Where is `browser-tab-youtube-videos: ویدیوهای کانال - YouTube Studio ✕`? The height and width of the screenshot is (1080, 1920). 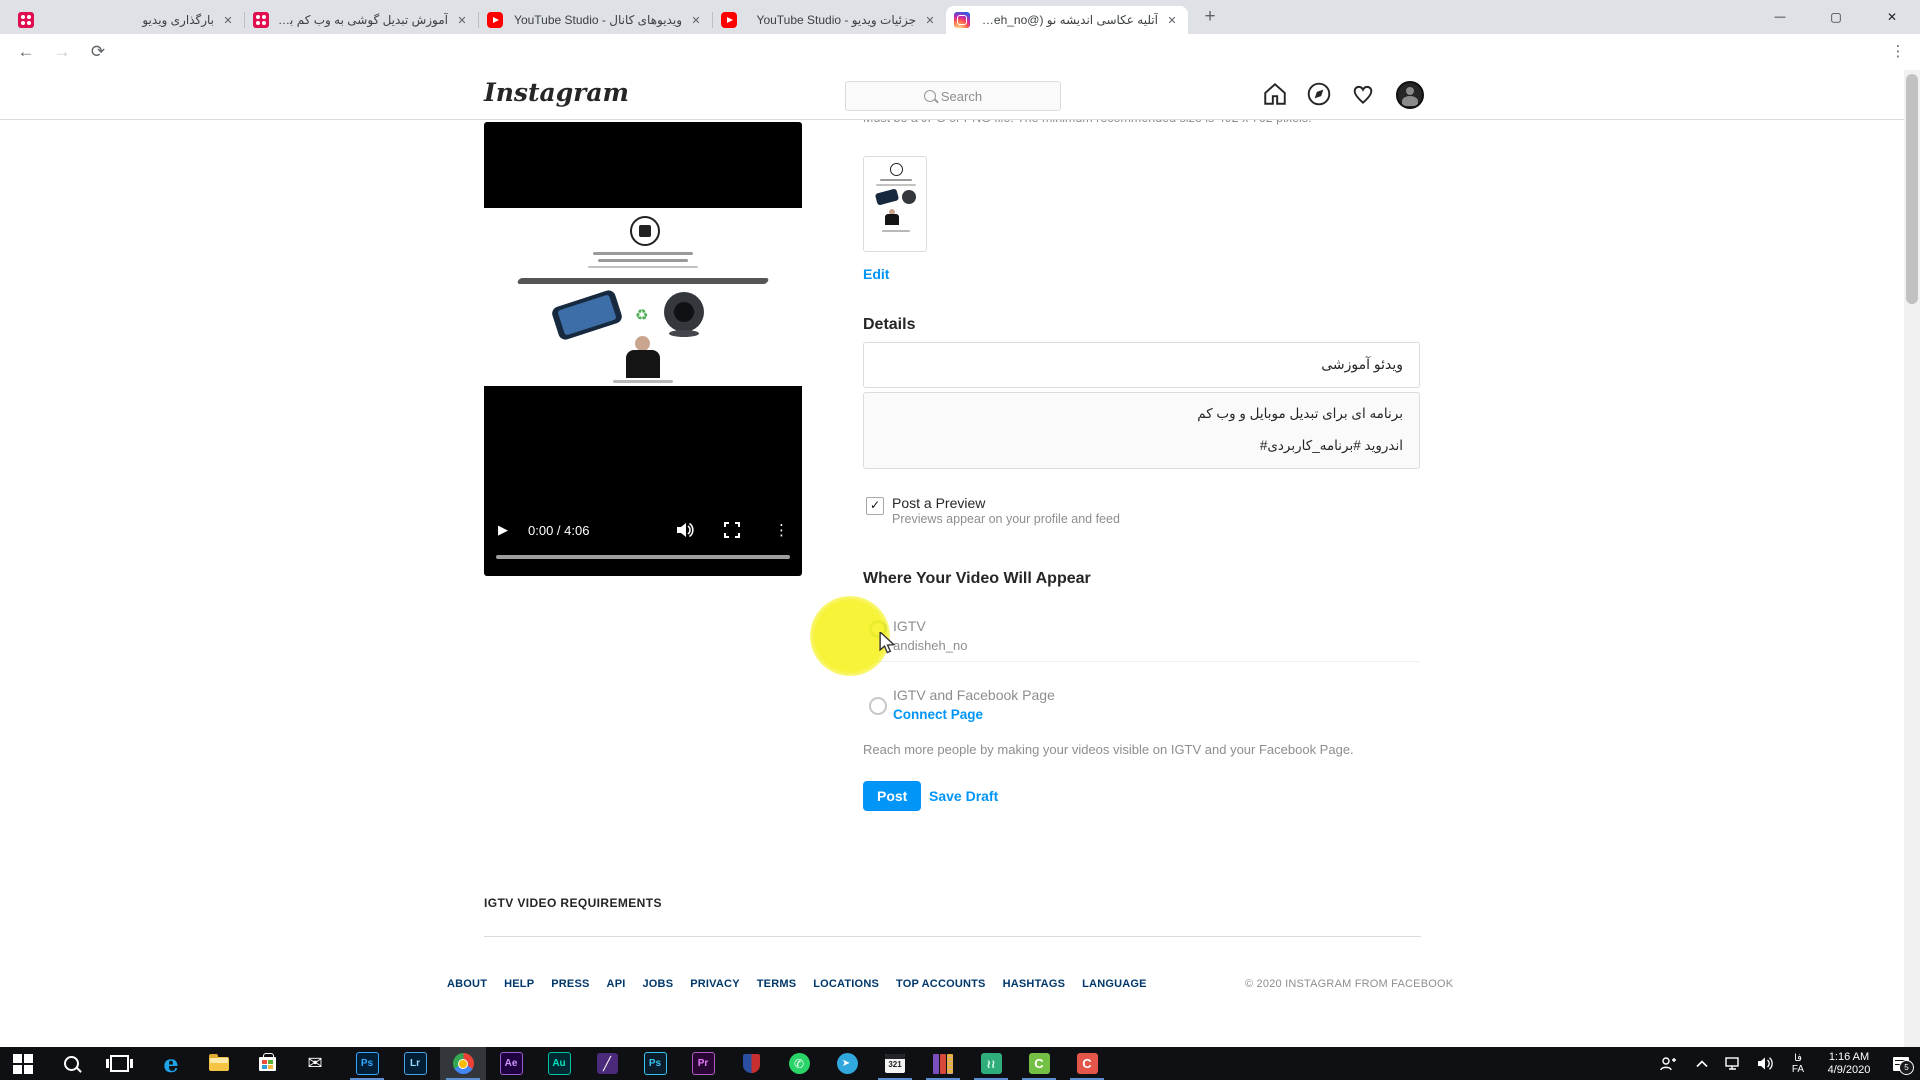
browser-tab-youtube-videos: ویدیوهای کانال - YouTube Studio ✕ is located at coordinates (595, 20).